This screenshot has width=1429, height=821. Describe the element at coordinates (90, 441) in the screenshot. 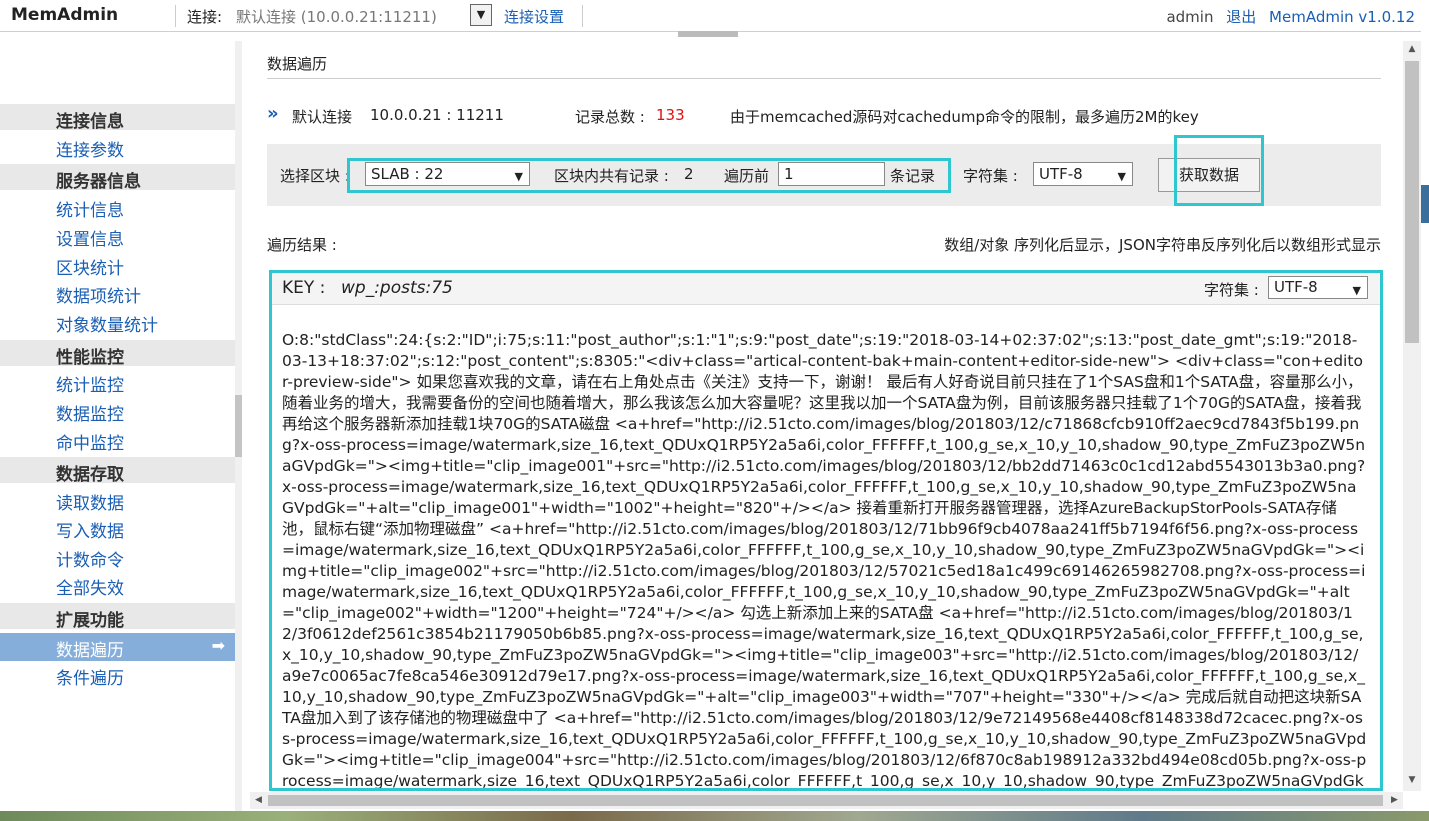

I see `sidebar-item-hit-monitor: 命中监控` at that location.